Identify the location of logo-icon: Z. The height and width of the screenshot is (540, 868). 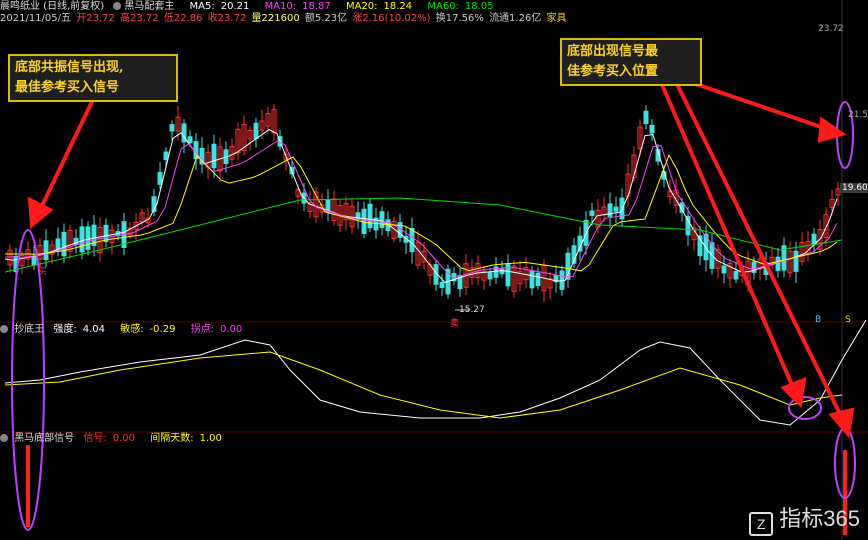
(761, 524).